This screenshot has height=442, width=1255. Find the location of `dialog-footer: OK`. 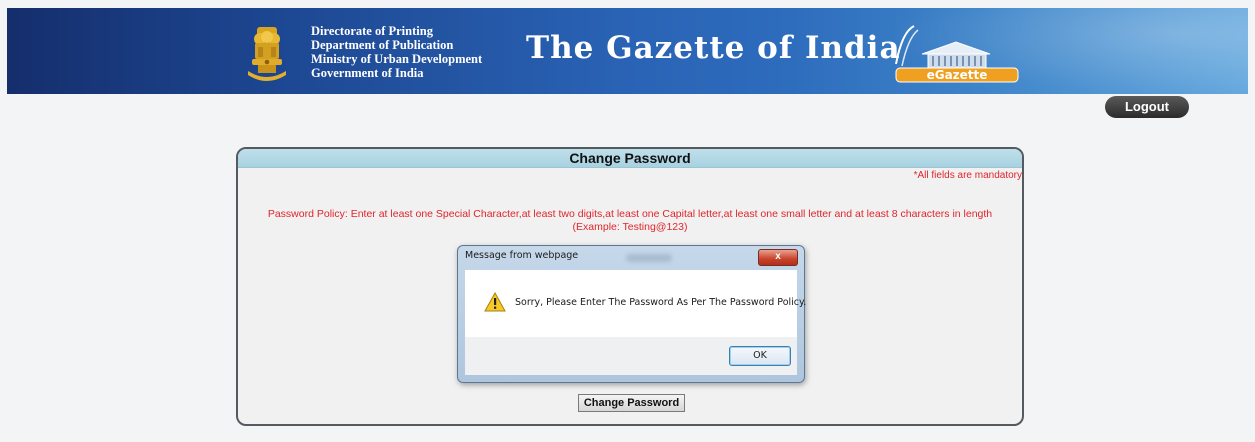

dialog-footer: OK is located at coordinates (631, 356).